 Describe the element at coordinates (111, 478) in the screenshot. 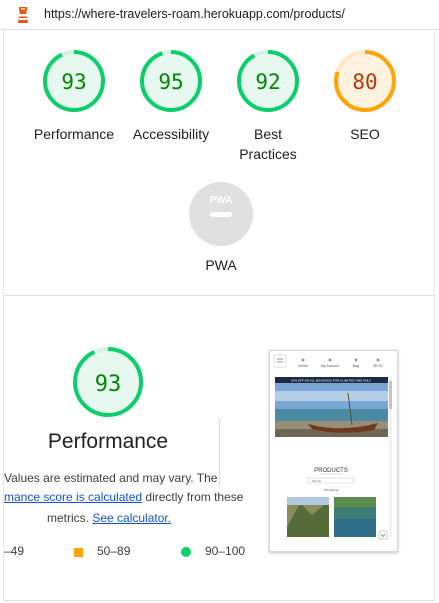

I see `description-line-1: Values are estimated and may vary. The` at that location.